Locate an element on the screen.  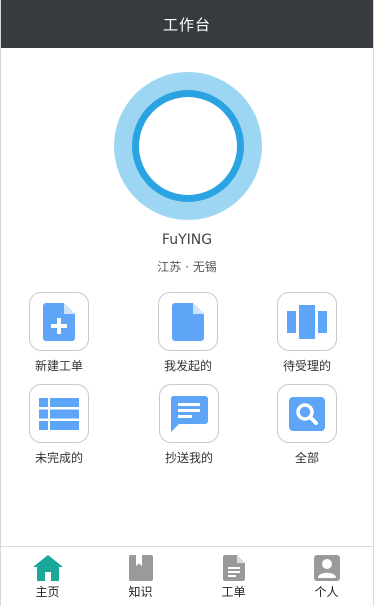
avatar-ring-blue is located at coordinates (188, 146).